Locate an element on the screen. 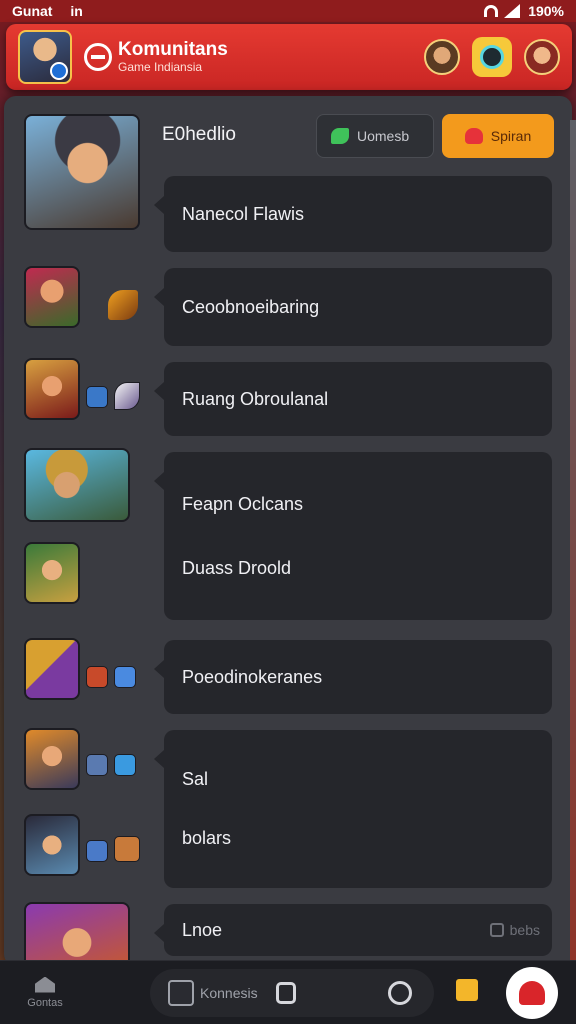 The image size is (576, 1024). message-bubble: Lnoe bebs is located at coordinates (353, 930).